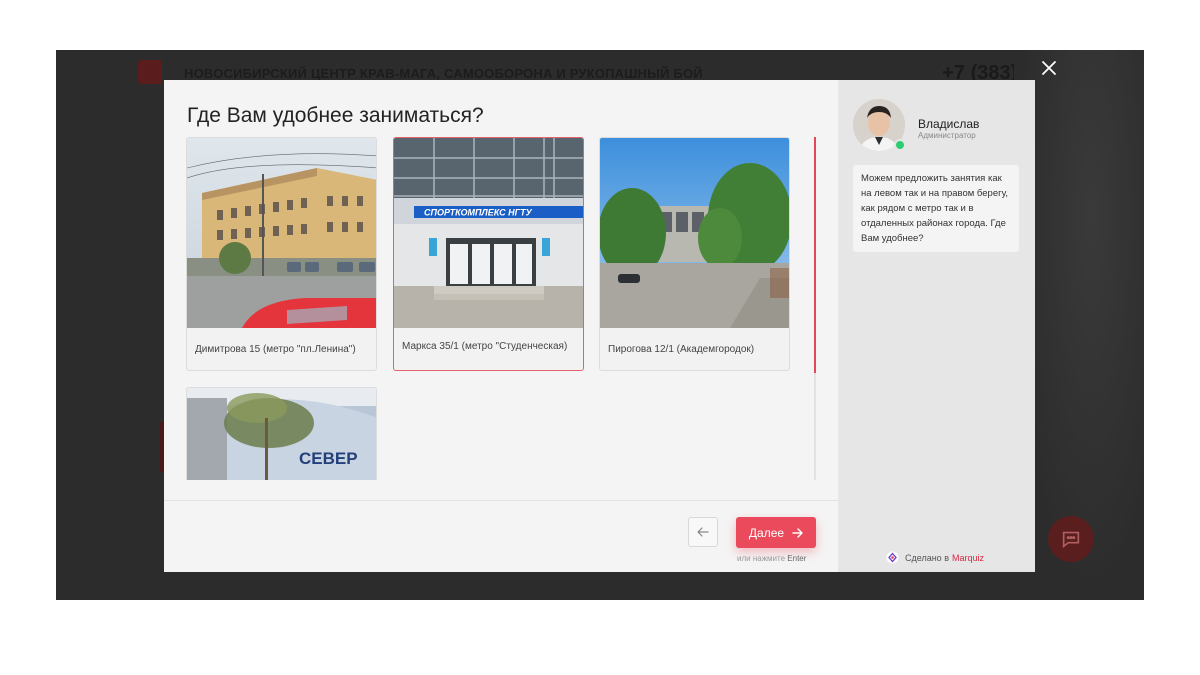 The width and height of the screenshot is (1200, 675). Describe the element at coordinates (478, 213) in the screenshot. I see `sign-text: СПОРТКОМПЛЕКС НГТУ` at that location.